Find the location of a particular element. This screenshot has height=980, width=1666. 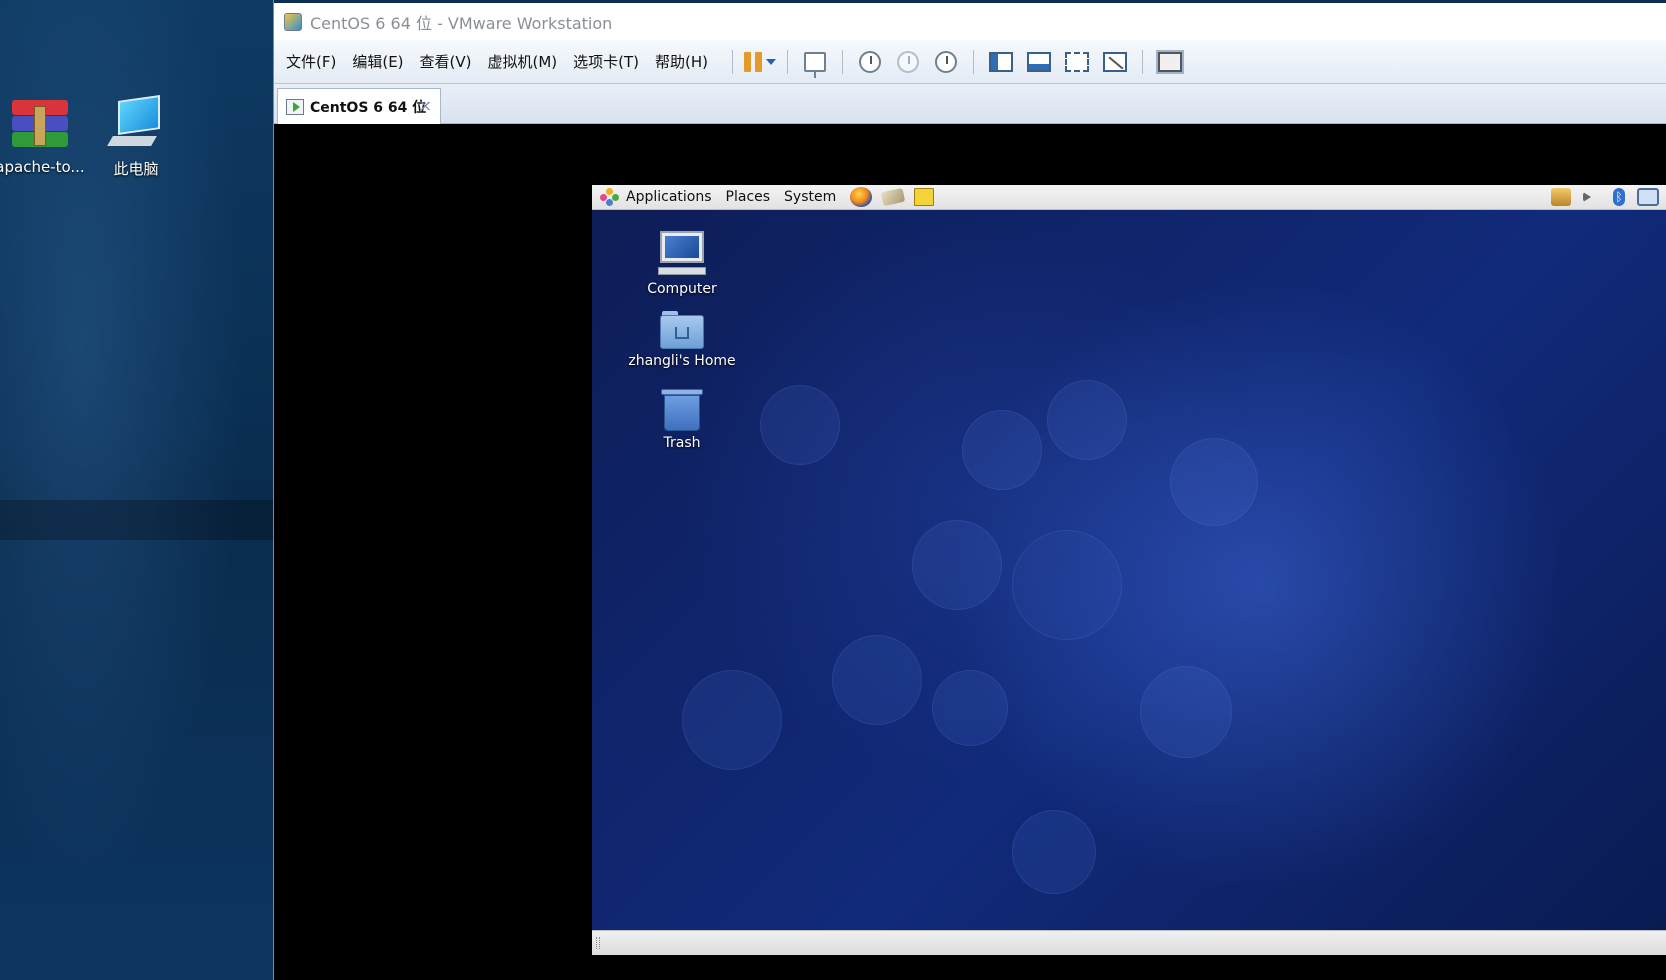

snapshot-revert-icon is located at coordinates (908, 61).